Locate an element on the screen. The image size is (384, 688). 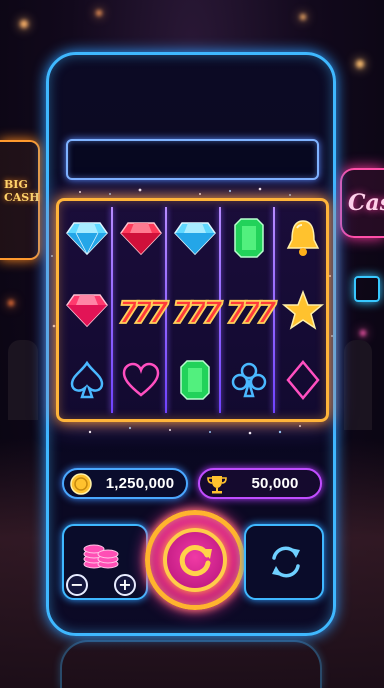
title-bar is located at coordinates (192, 159).